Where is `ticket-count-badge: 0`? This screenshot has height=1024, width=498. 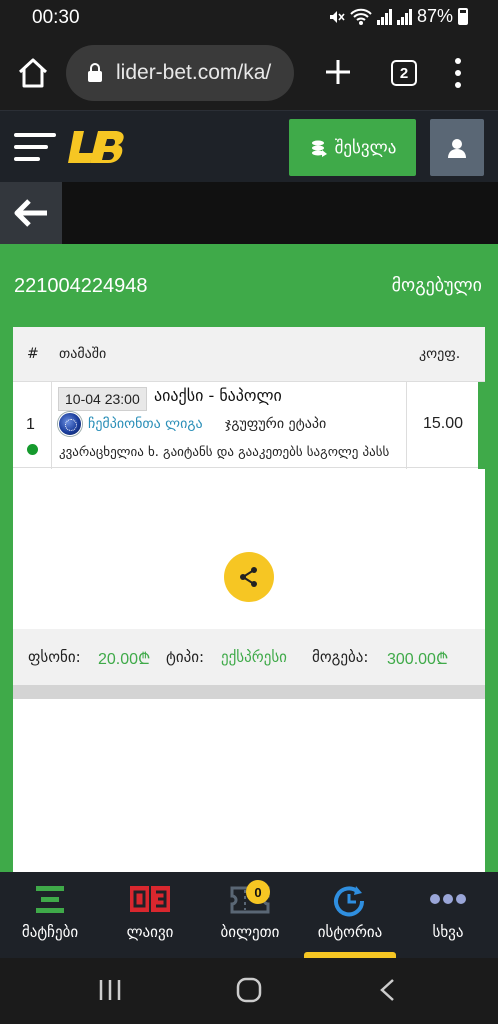 ticket-count-badge: 0 is located at coordinates (258, 892).